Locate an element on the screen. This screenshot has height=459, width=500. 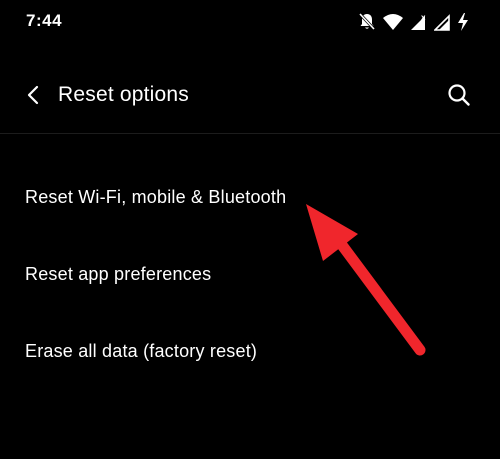
search-icon is located at coordinates (459, 95).